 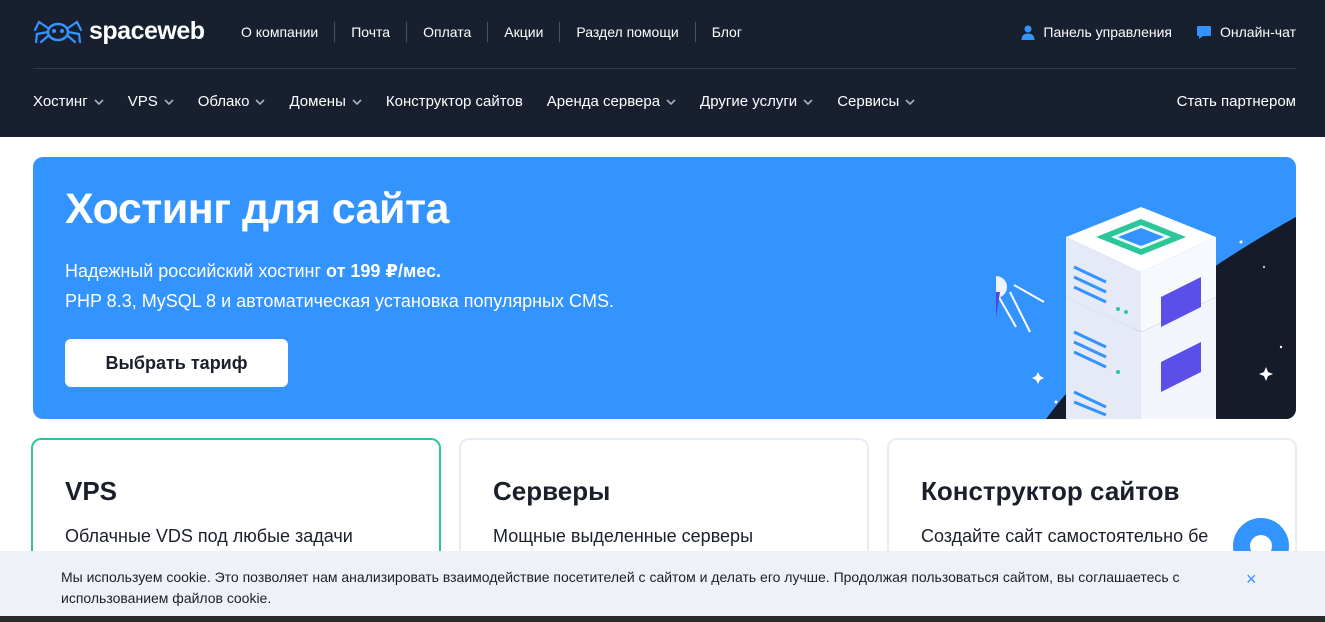 I want to click on online-chat-link: Онлайн-чат, so click(x=1246, y=32).